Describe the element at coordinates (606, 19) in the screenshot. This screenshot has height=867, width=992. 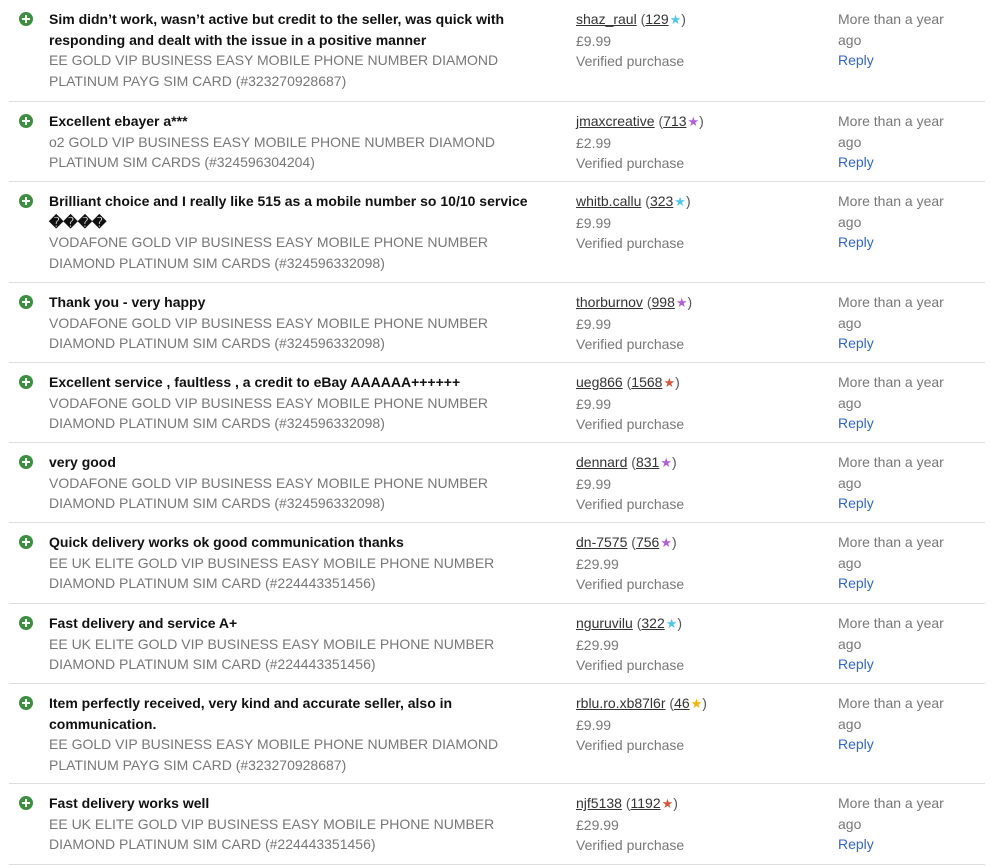
I see `buyer-username-link: shaz_raul` at that location.